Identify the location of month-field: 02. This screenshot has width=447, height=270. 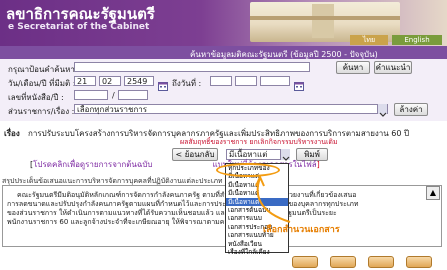
(110, 81).